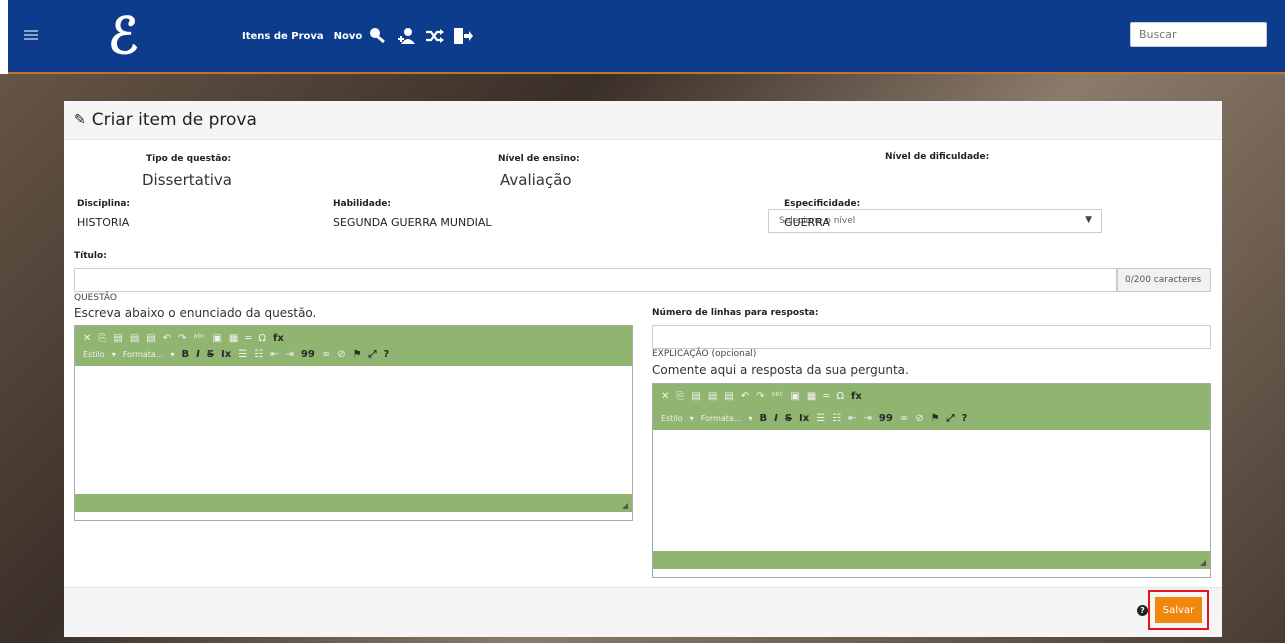 The width and height of the screenshot is (1285, 643). I want to click on search-input, so click(1198, 34).